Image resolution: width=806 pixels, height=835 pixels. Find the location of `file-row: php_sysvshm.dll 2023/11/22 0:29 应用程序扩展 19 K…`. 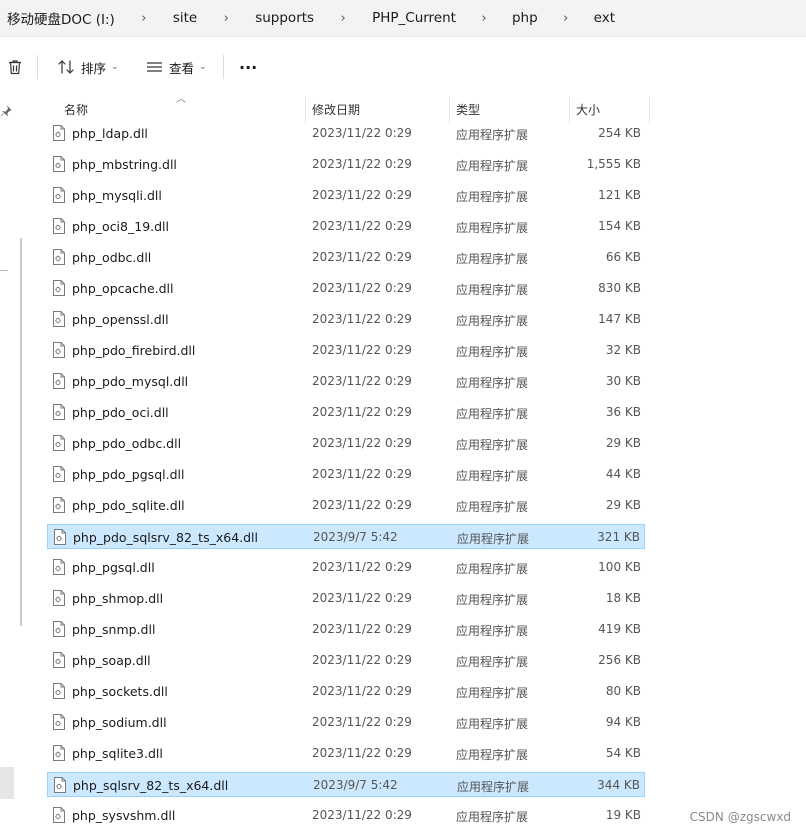

file-row: php_sysvshm.dll 2023/11/22 0:29 应用程序扩展 19 K… is located at coordinates (346, 815).